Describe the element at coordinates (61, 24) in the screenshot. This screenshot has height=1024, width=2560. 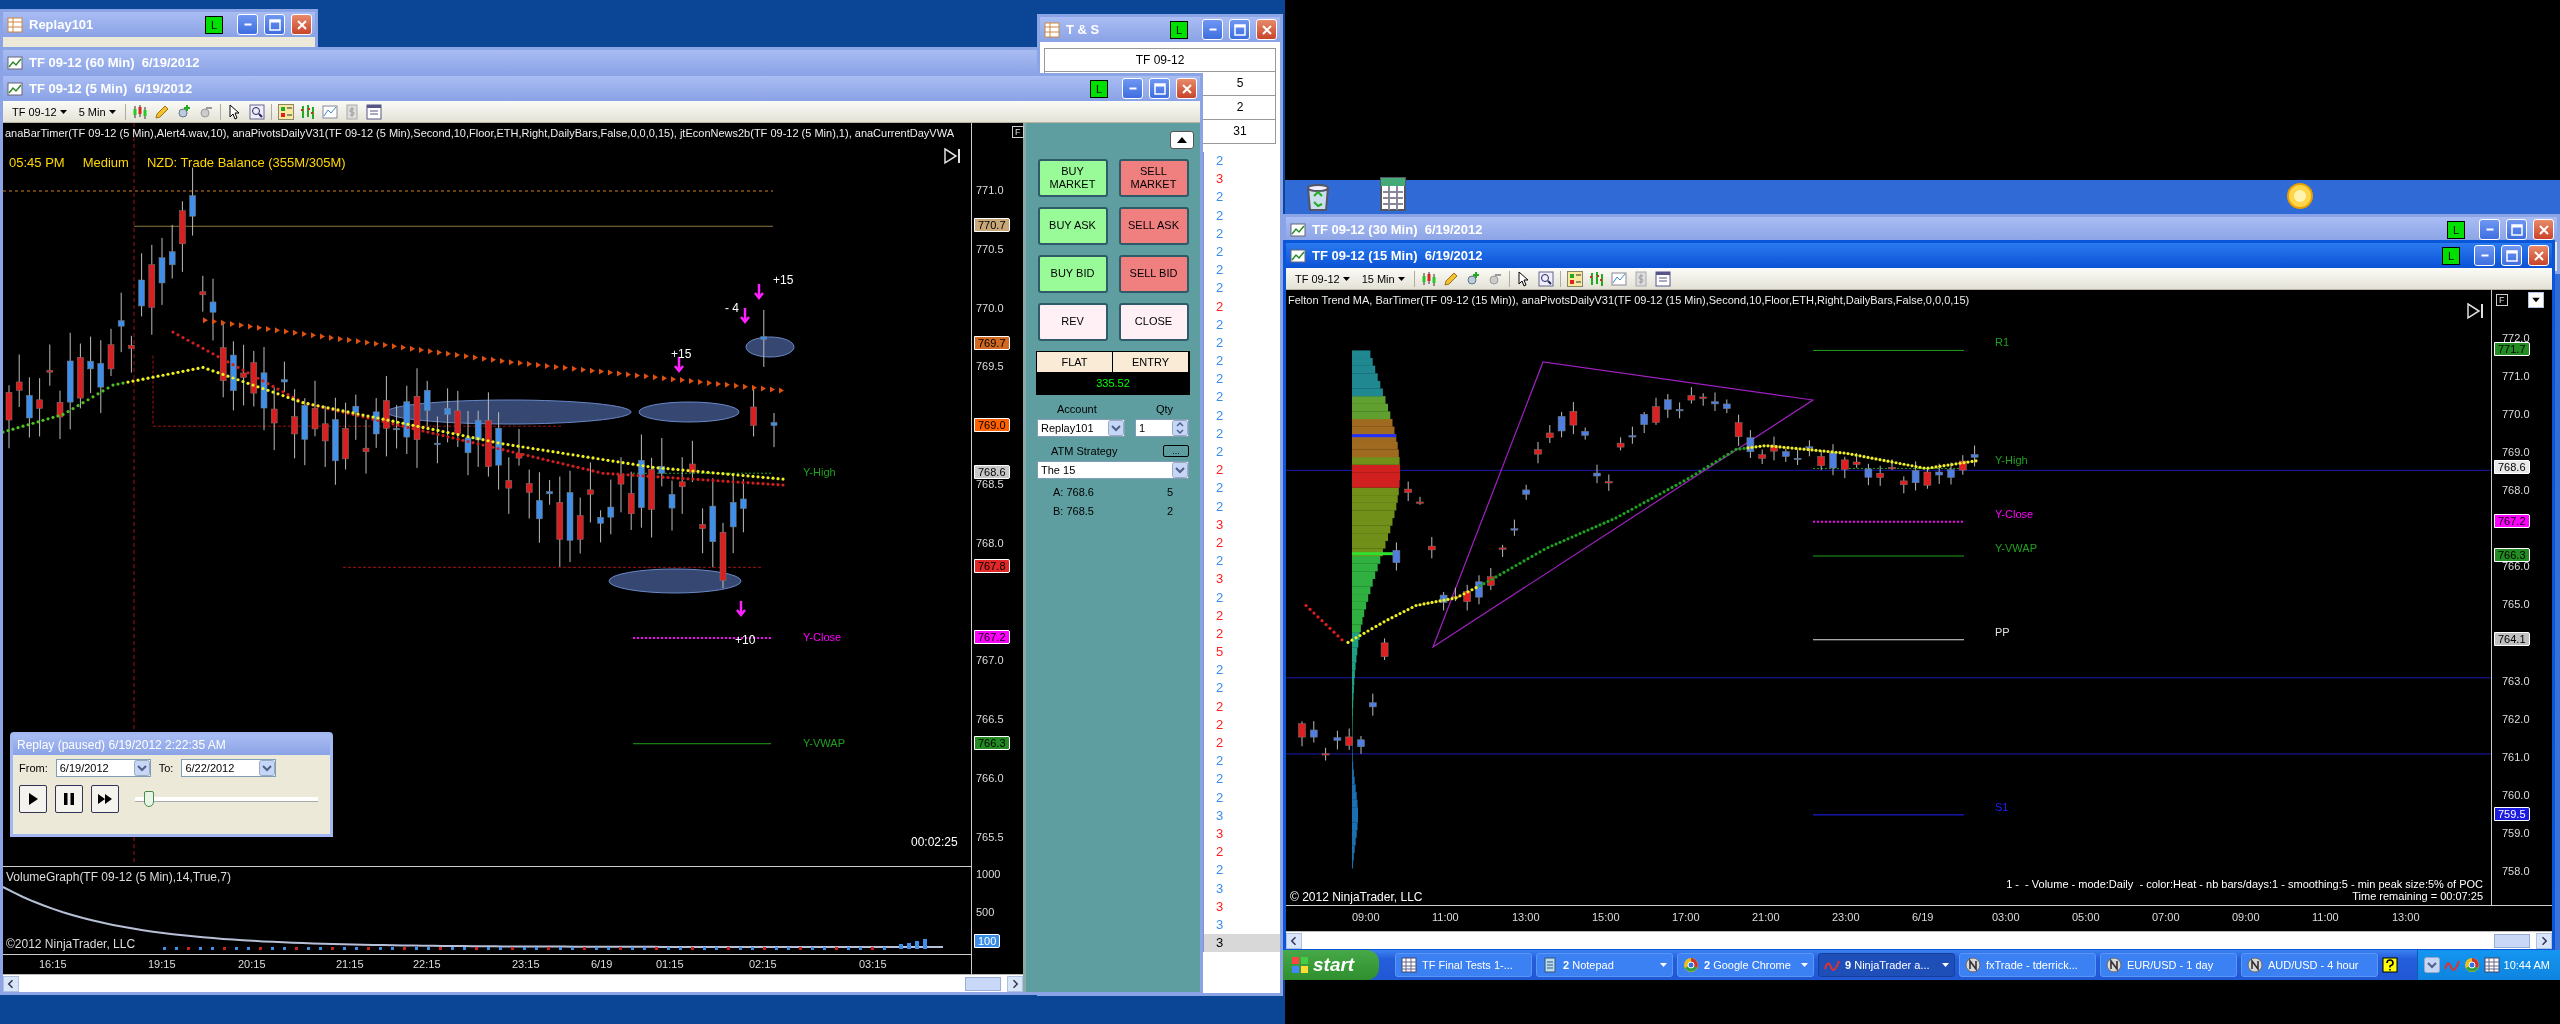
I see `window-title: Replay101` at that location.